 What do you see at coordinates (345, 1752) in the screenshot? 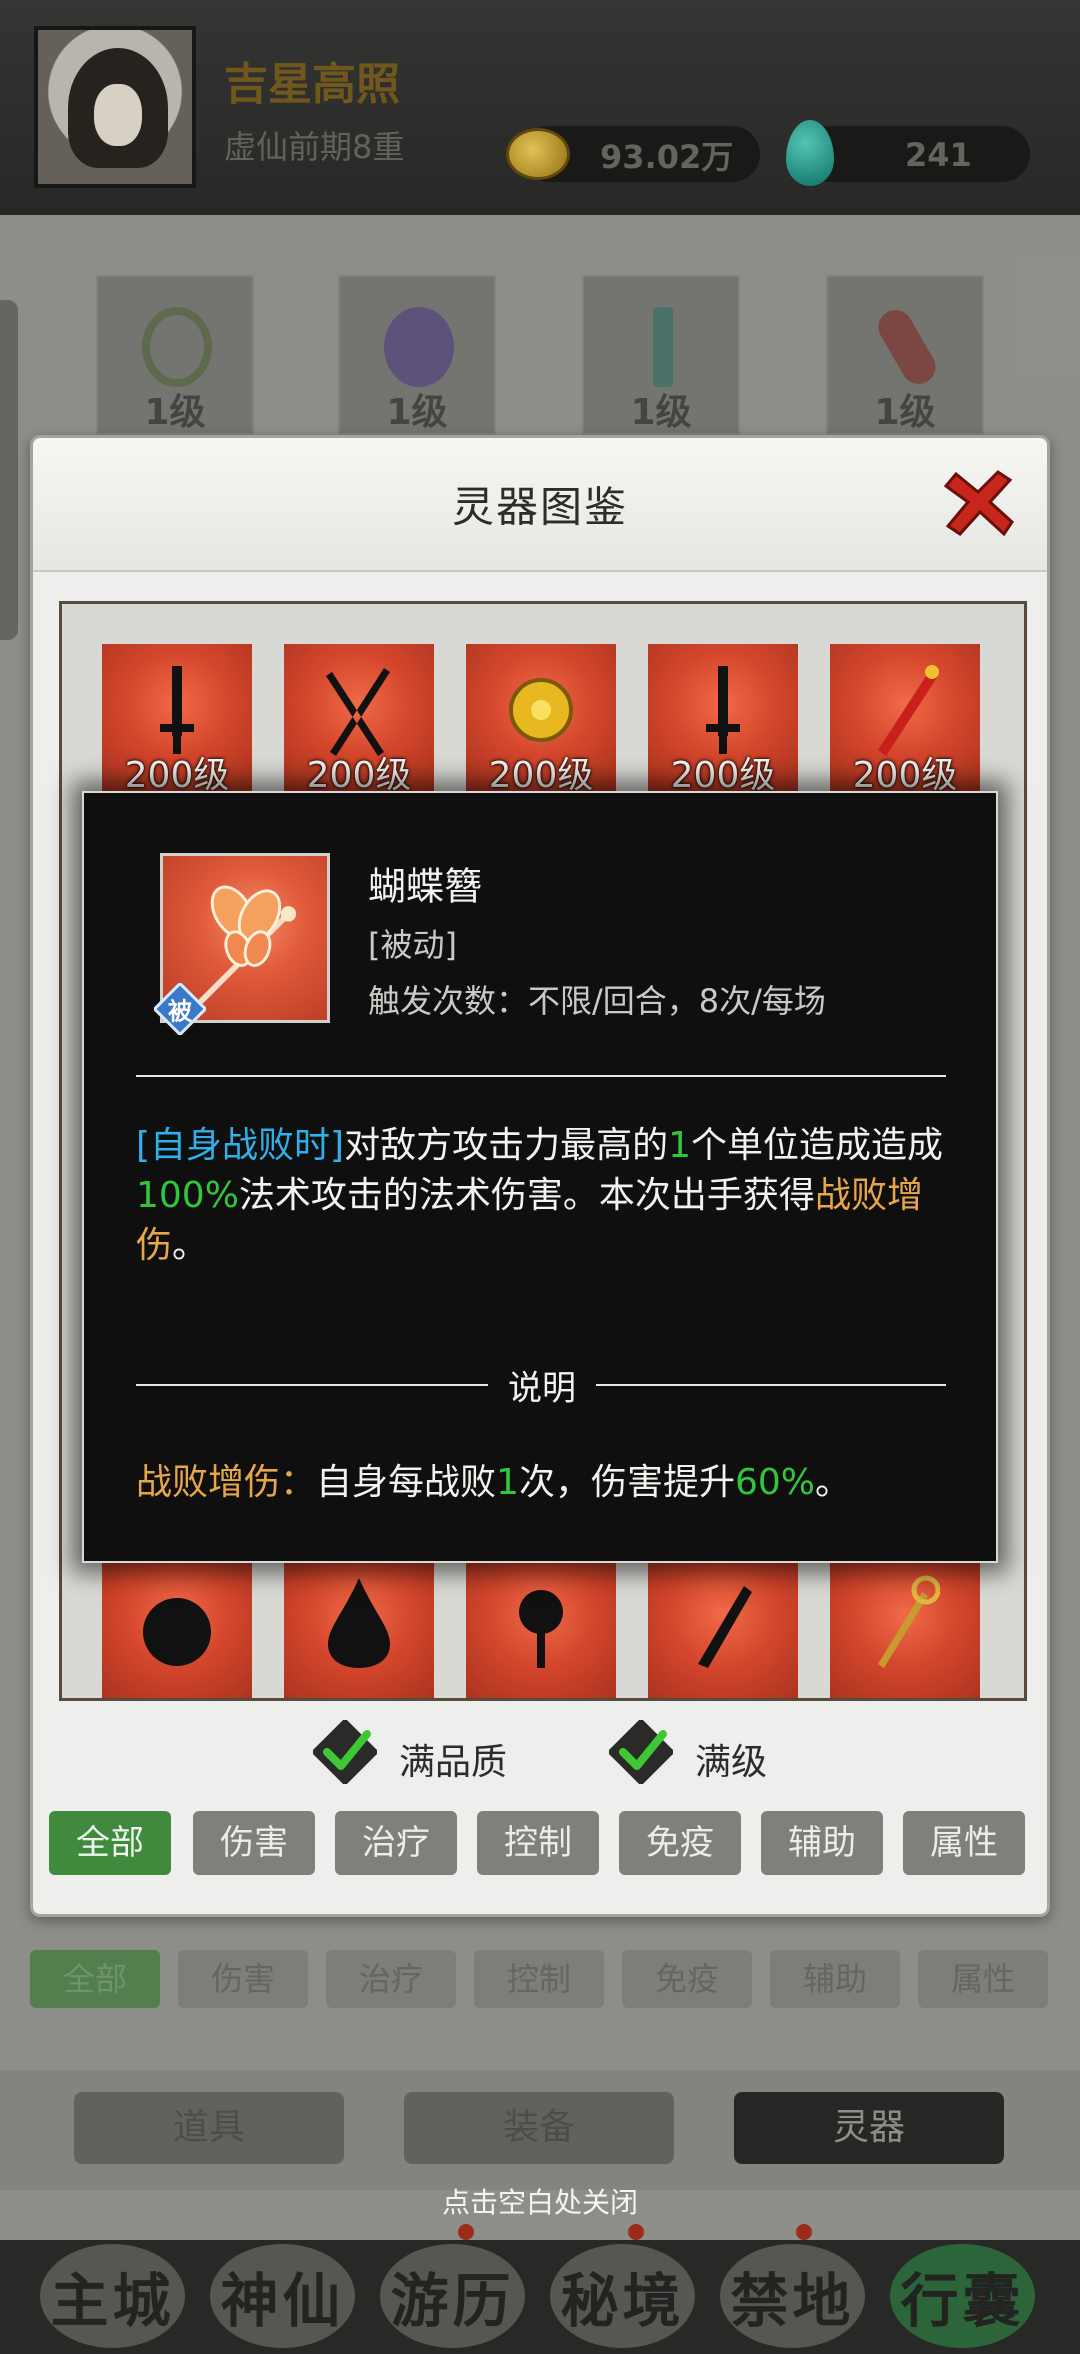
I see `full-quality-checkbox` at bounding box center [345, 1752].